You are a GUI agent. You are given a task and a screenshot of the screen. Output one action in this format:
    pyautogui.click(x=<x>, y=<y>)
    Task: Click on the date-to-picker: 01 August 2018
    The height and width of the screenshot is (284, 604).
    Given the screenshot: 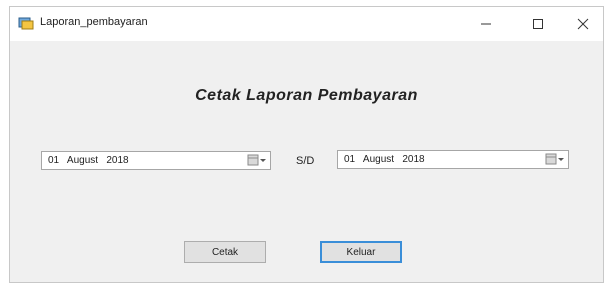 What is the action you would take?
    pyautogui.click(x=453, y=159)
    